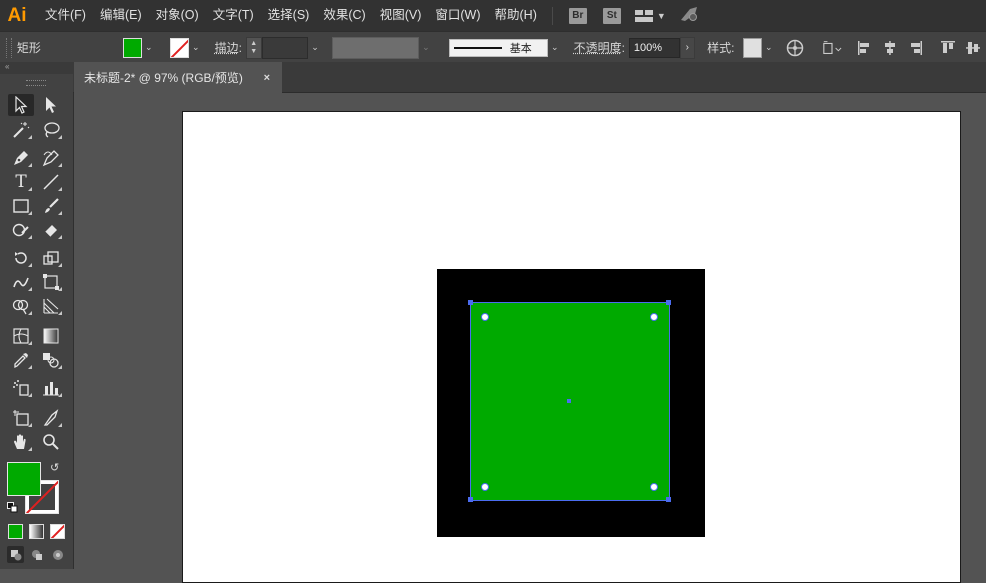  What do you see at coordinates (149, 48) in the screenshot?
I see `fill-dropdown: ⌄` at bounding box center [149, 48].